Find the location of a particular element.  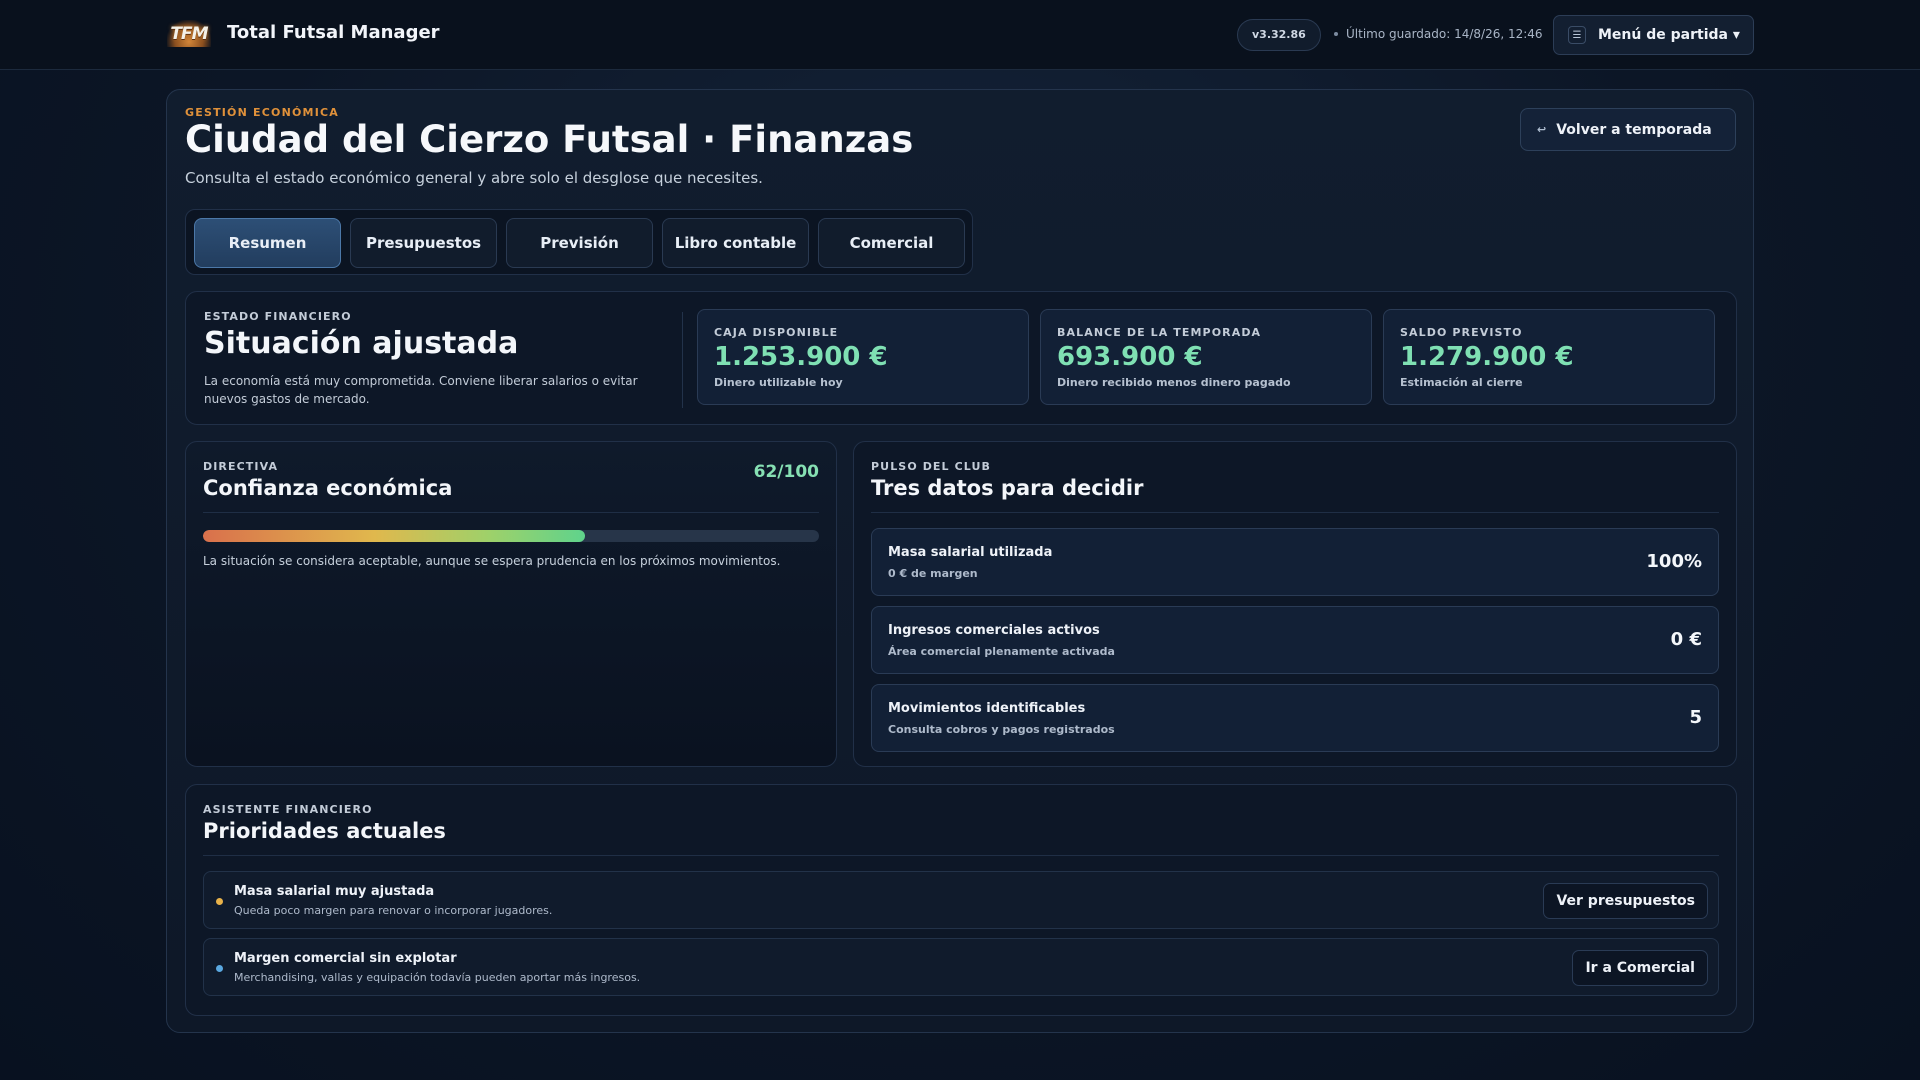

pulse-label: PULSO DEL CLUB is located at coordinates (931, 466).